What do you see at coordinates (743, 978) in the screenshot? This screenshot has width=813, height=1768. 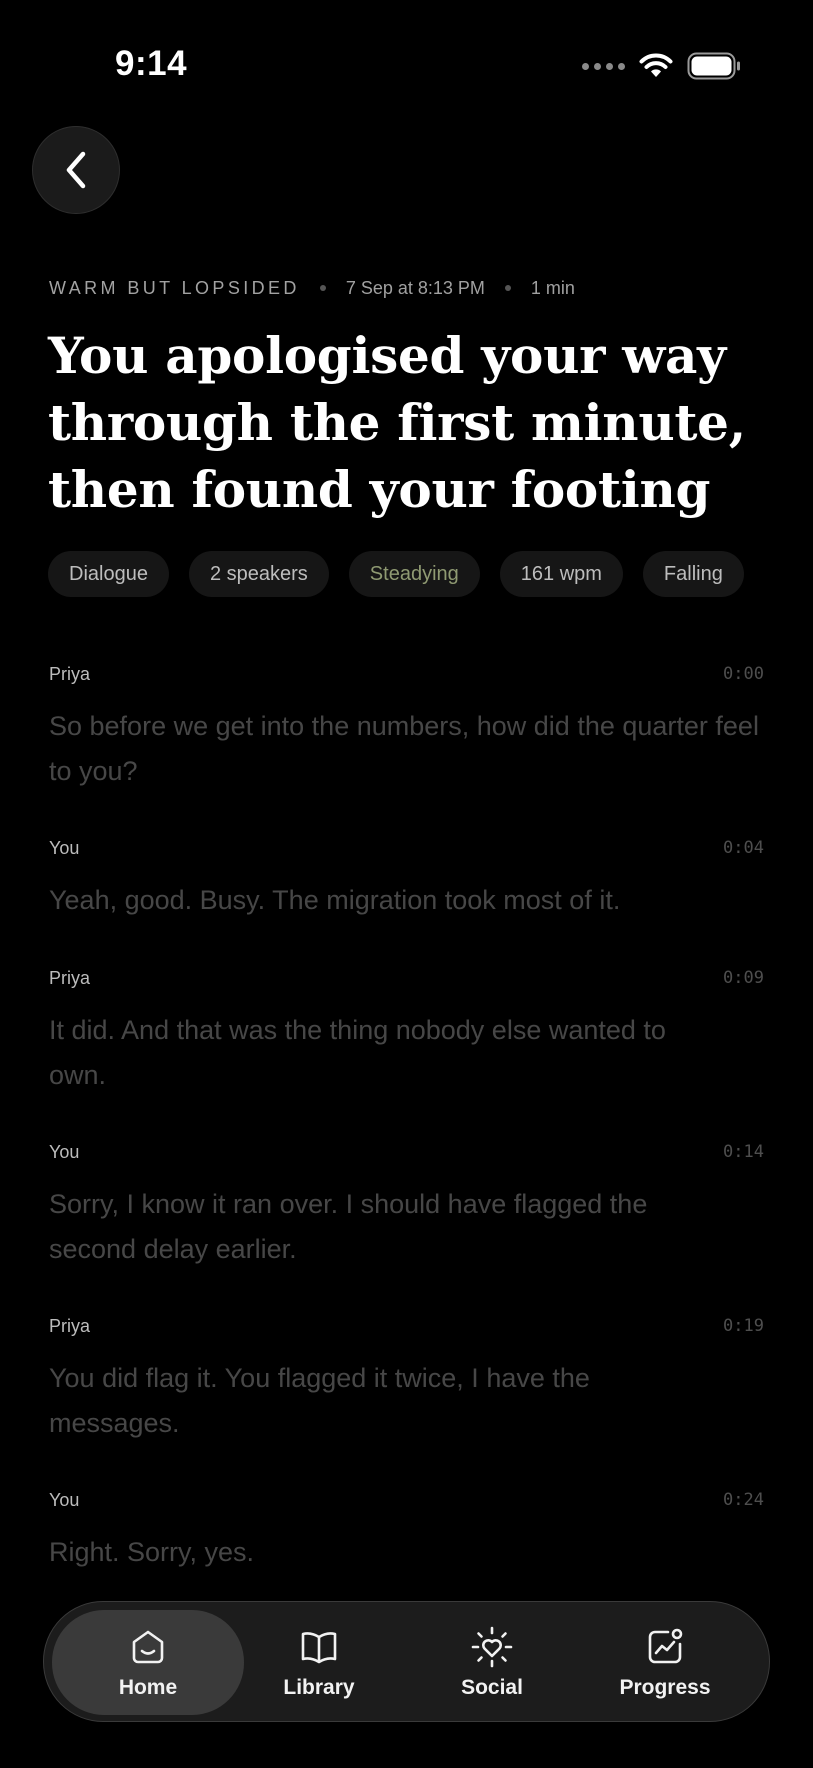 I see `turn-timestamp: 0:09` at bounding box center [743, 978].